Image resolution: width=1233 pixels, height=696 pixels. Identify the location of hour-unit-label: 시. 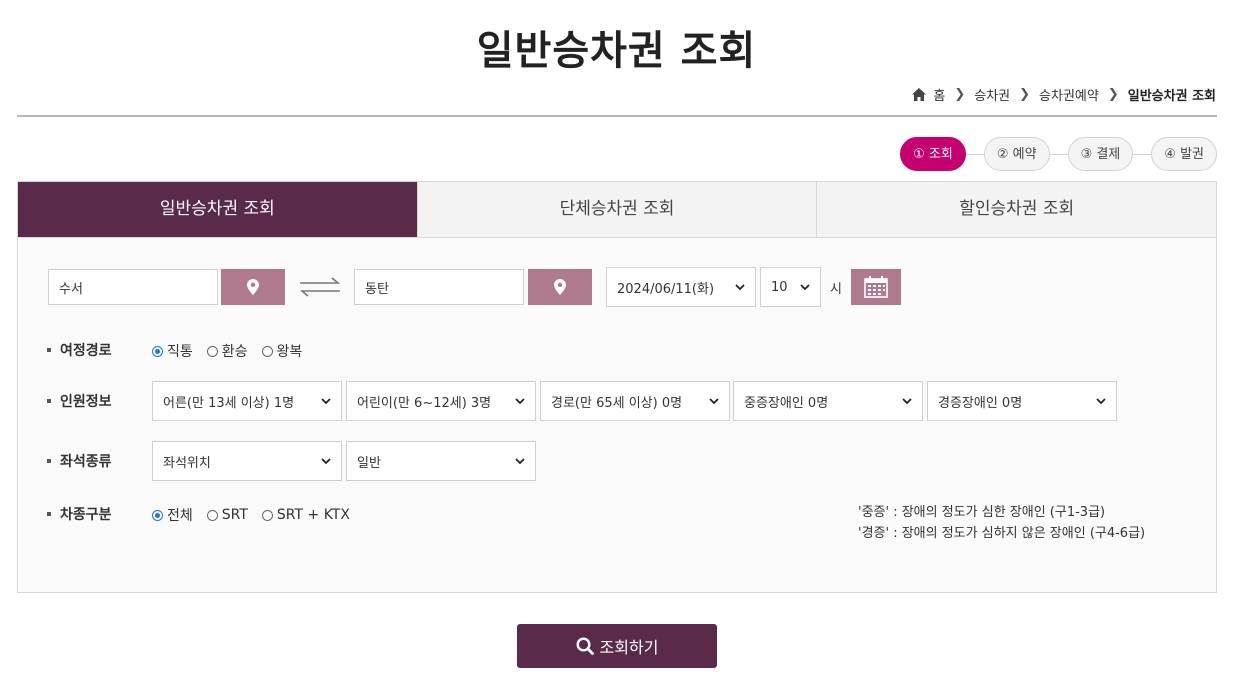
(836, 289).